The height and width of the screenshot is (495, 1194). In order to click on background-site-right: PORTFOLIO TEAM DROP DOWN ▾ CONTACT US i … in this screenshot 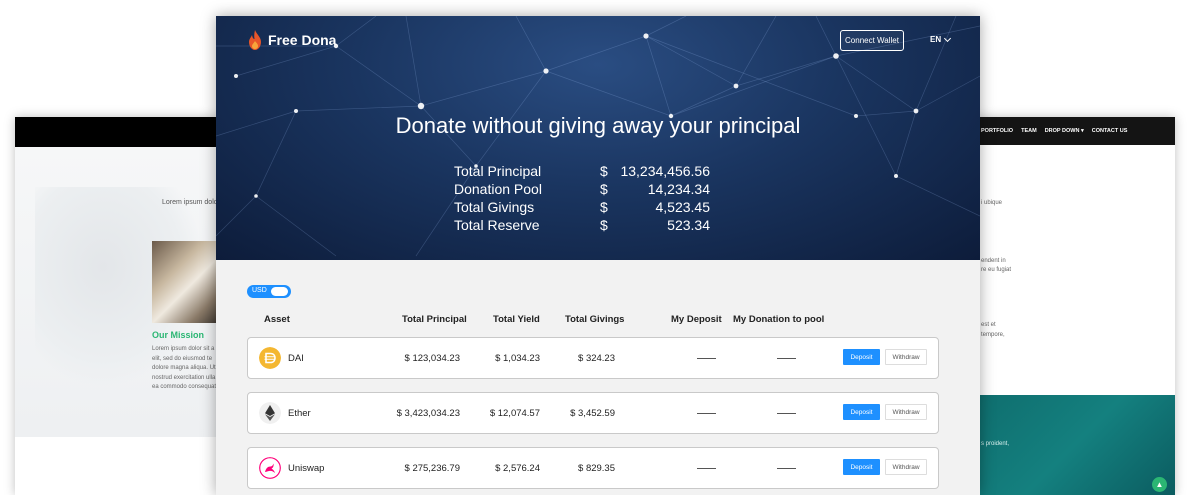, I will do `click(1075, 306)`.